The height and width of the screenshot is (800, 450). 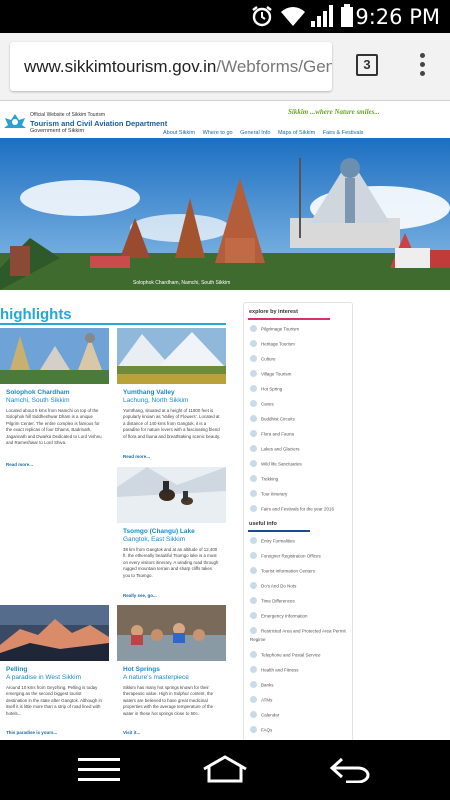 What do you see at coordinates (156, 677) in the screenshot?
I see `card-subtitle: A nature's masterpiece` at bounding box center [156, 677].